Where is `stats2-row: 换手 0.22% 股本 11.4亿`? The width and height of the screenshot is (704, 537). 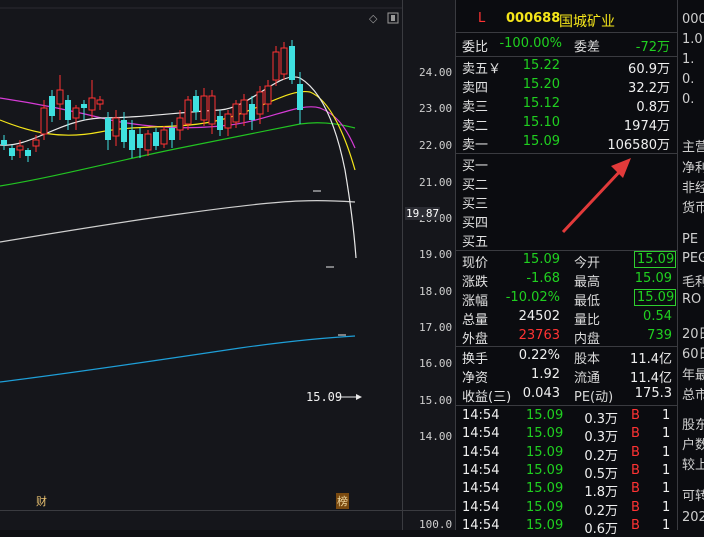
stats2-row: 换手 0.22% 股本 11.4亿 is located at coordinates (567, 357).